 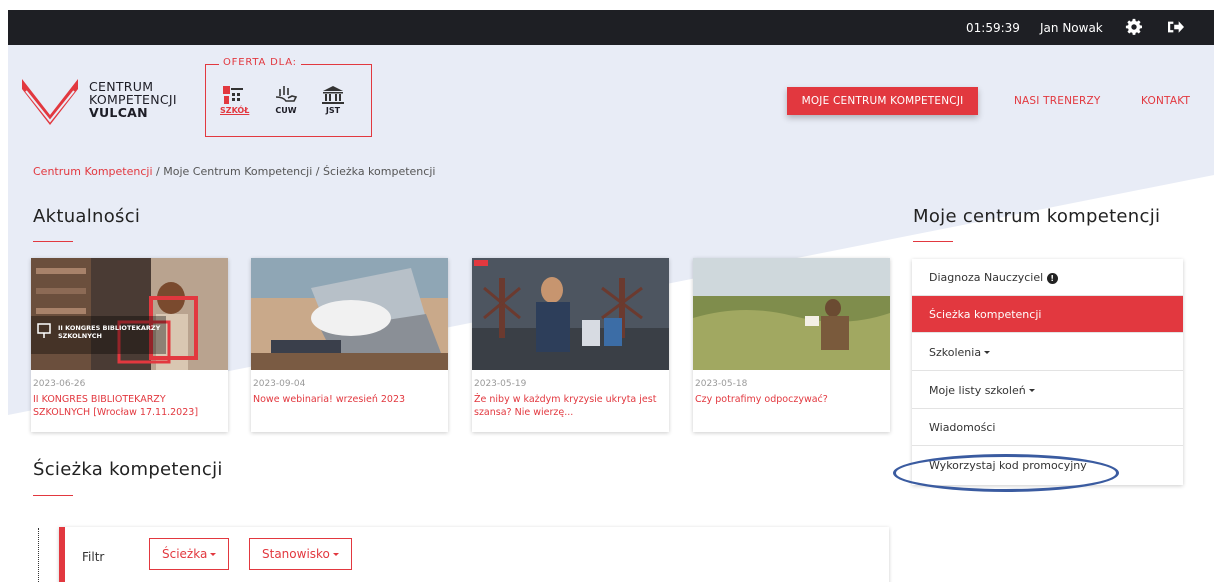 I want to click on filter-stanowisko-label: Stanowisko, so click(x=296, y=554).